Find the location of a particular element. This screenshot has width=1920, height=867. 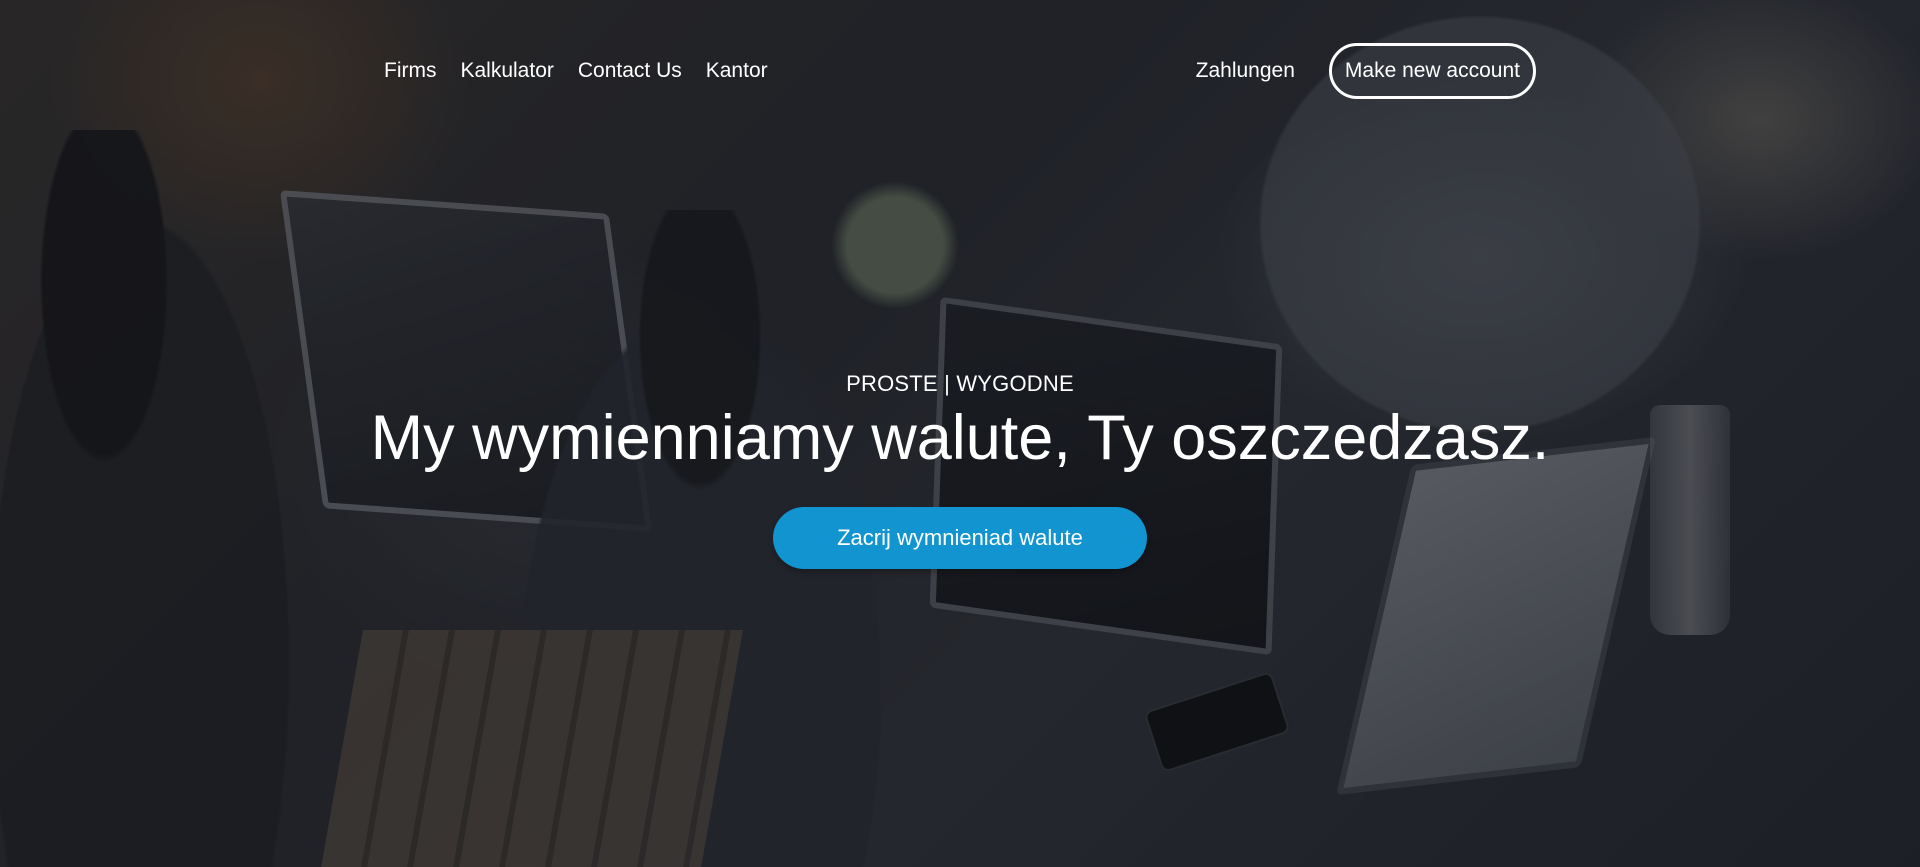

nav-link-kalkulator: Kalkulator is located at coordinates (506, 71).